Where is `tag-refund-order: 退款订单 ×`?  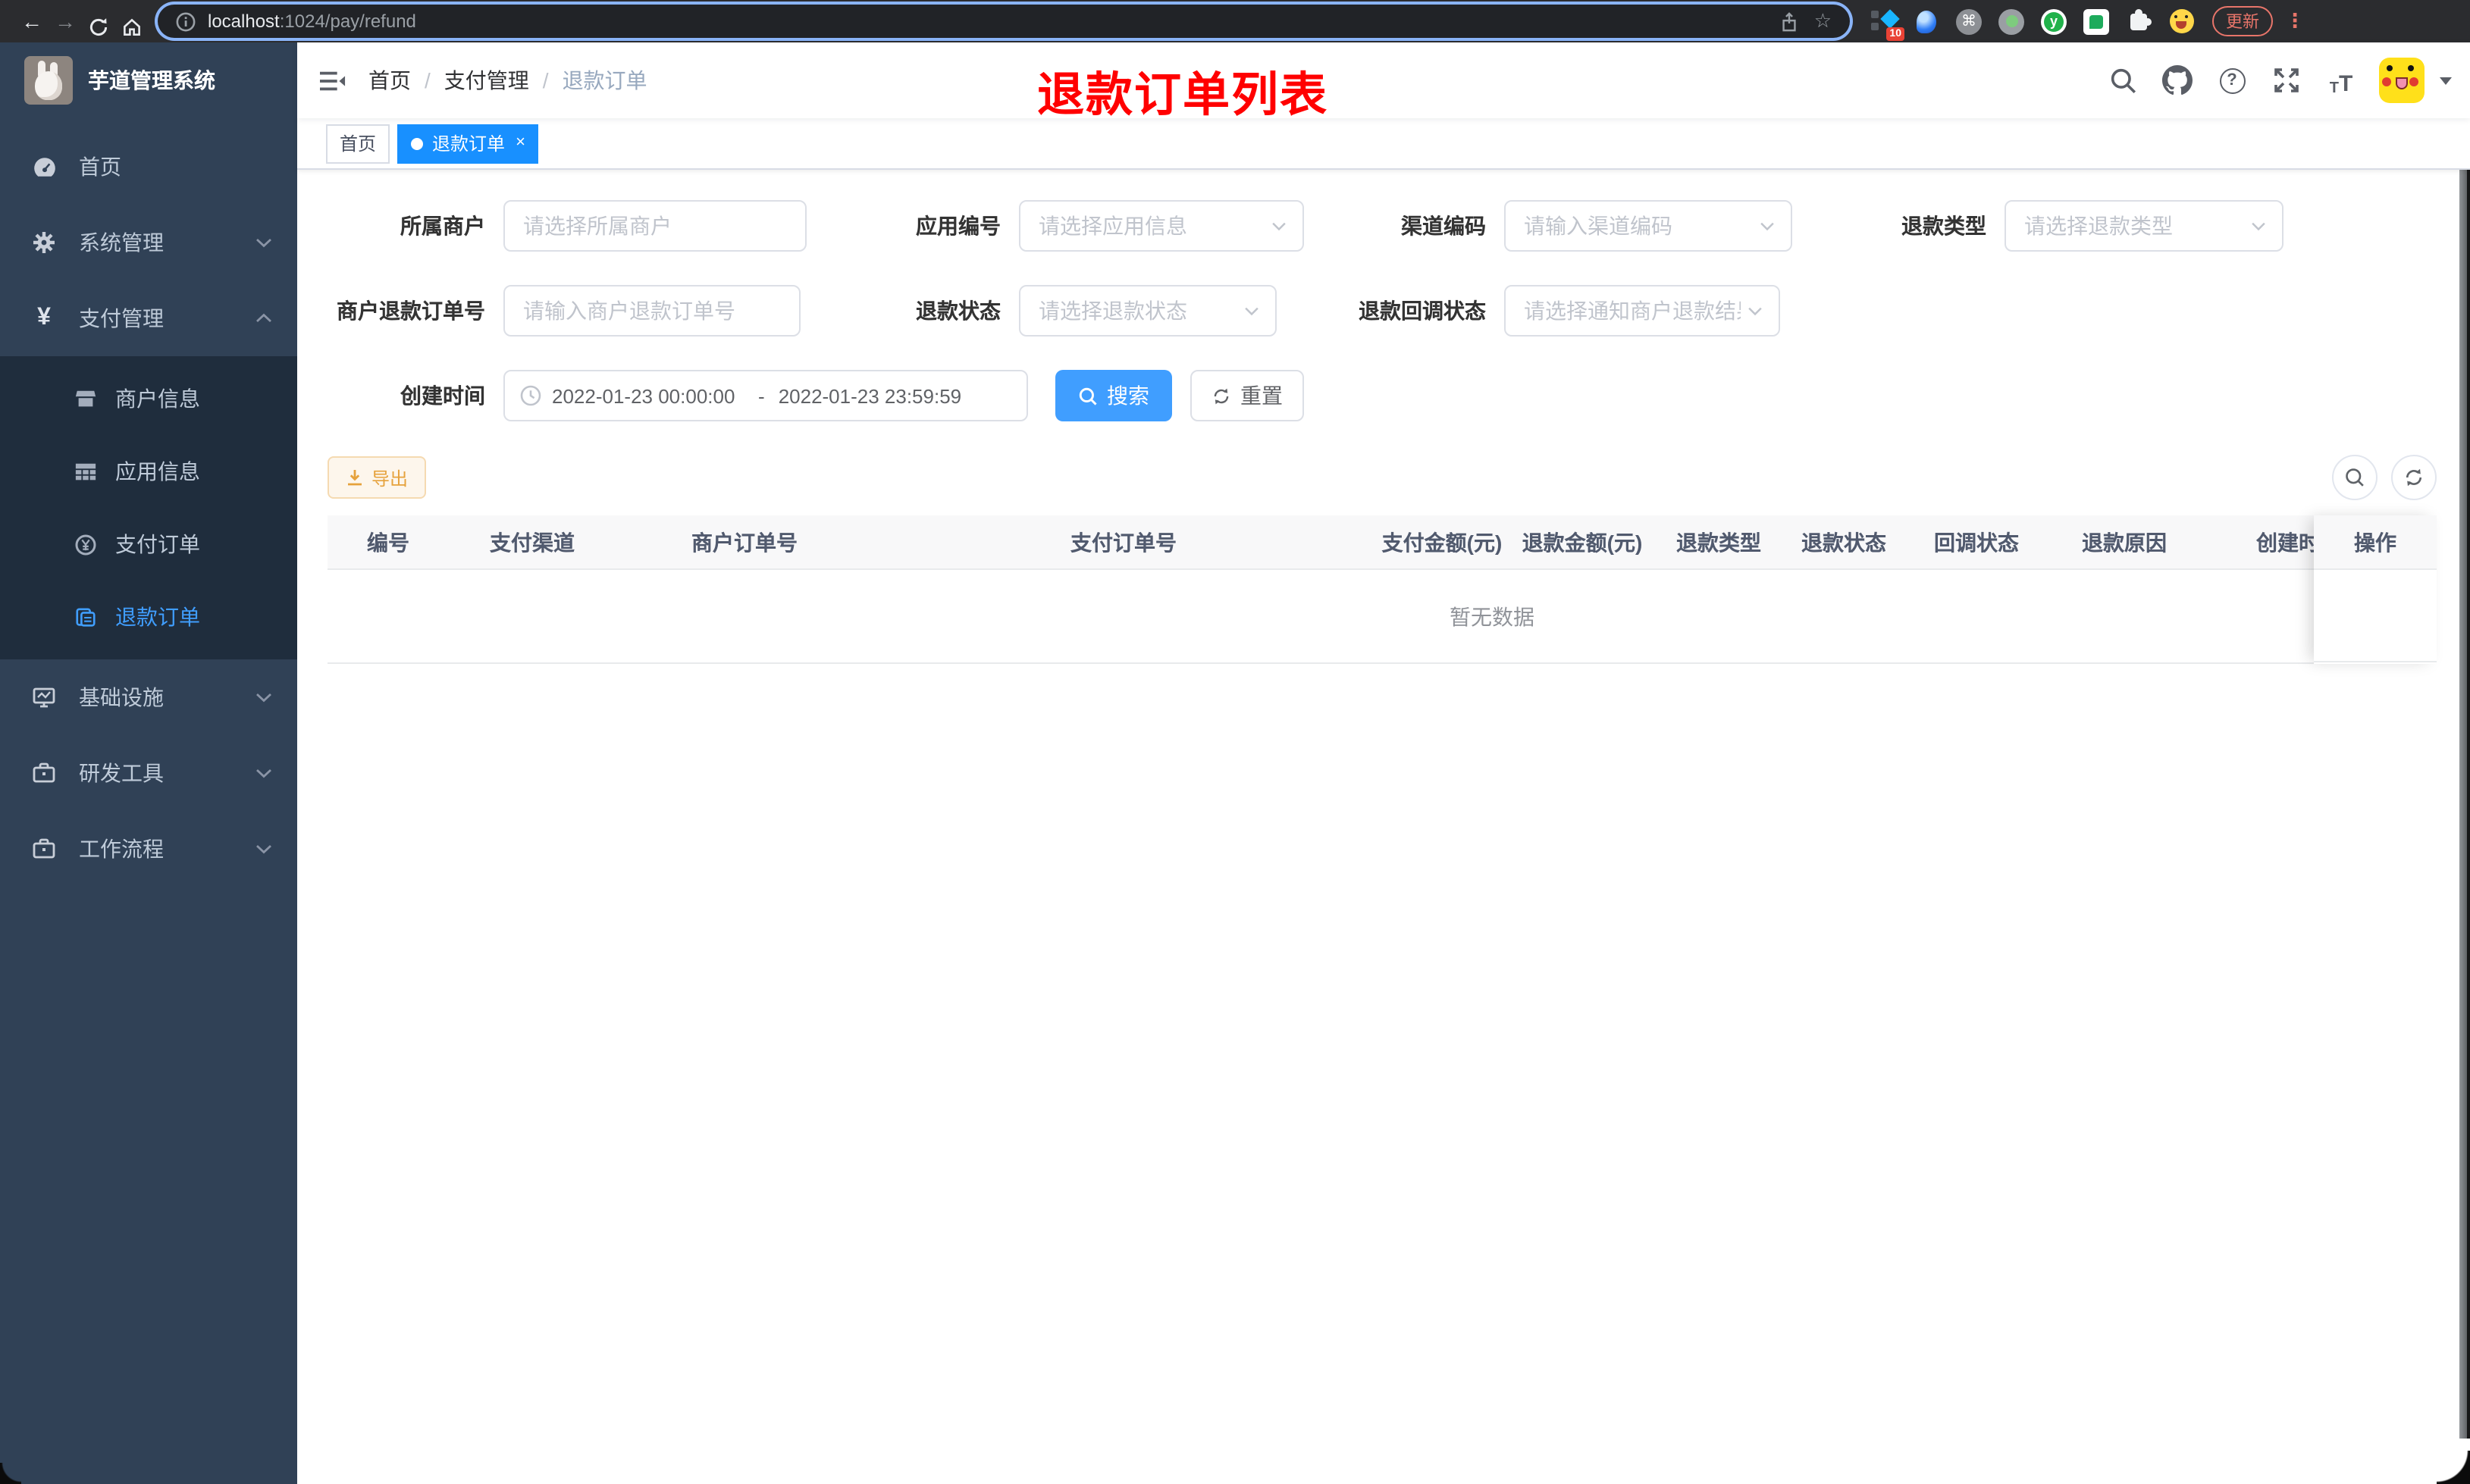
tag-refund-order: 退款订单 × is located at coordinates (468, 143).